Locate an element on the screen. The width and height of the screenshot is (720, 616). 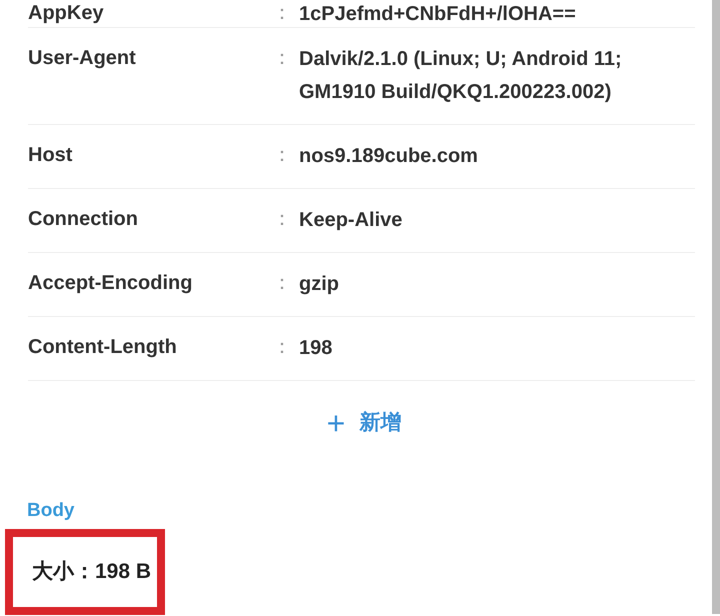
header-value: nos9.189cube.com is located at coordinates (389, 156).